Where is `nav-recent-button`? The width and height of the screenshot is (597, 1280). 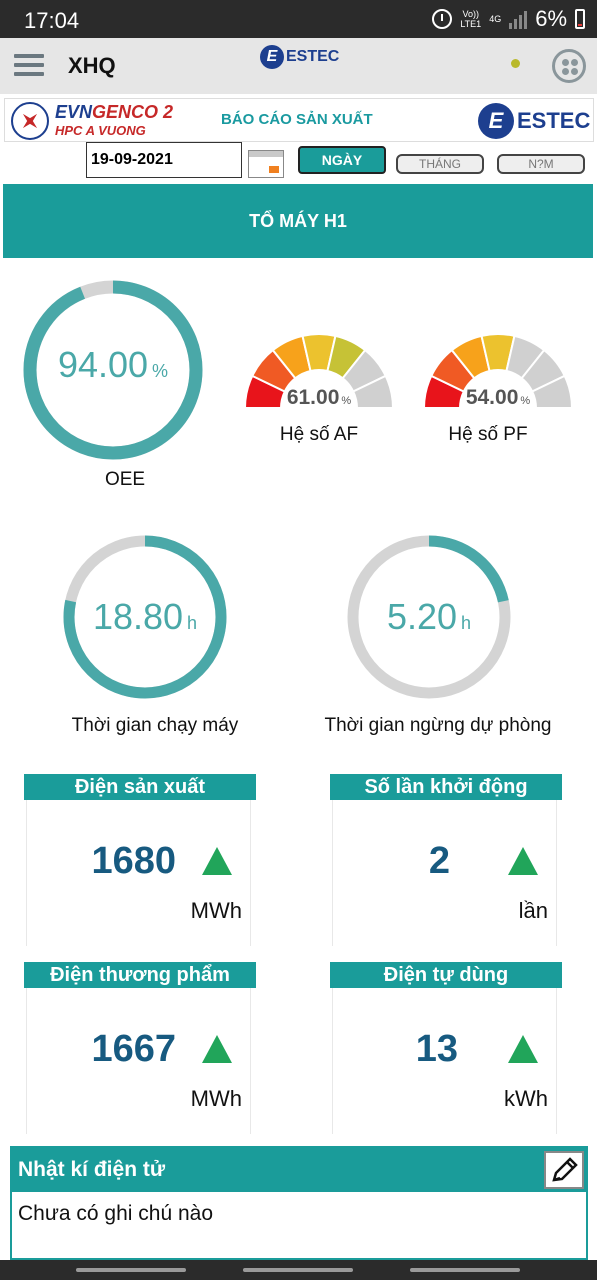
nav-recent-button is located at coordinates (131, 1270).